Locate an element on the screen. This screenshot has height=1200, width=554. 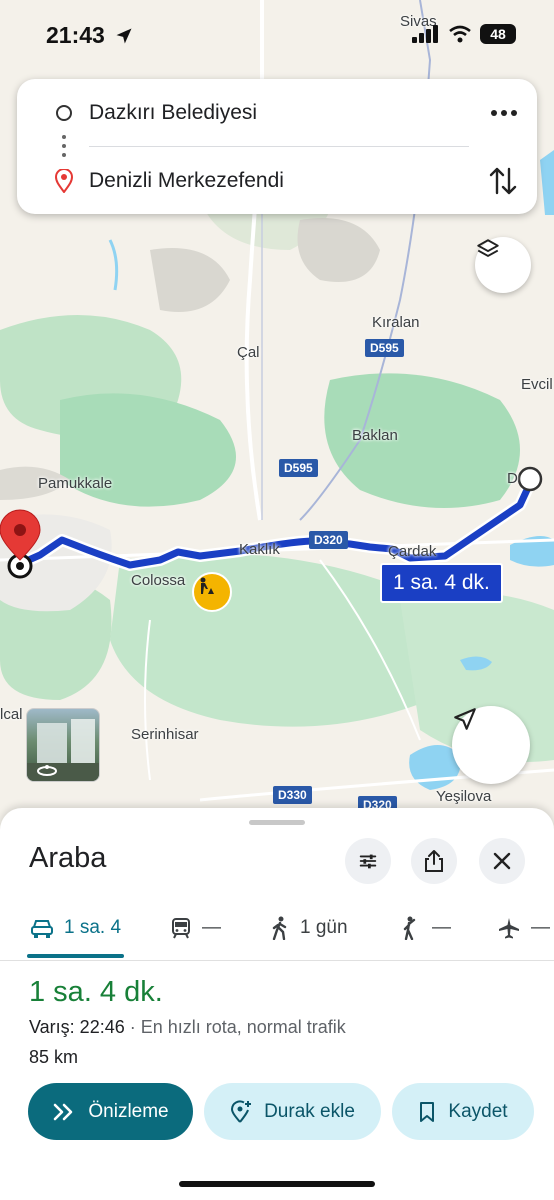
close-icon is located at coordinates (502, 861).